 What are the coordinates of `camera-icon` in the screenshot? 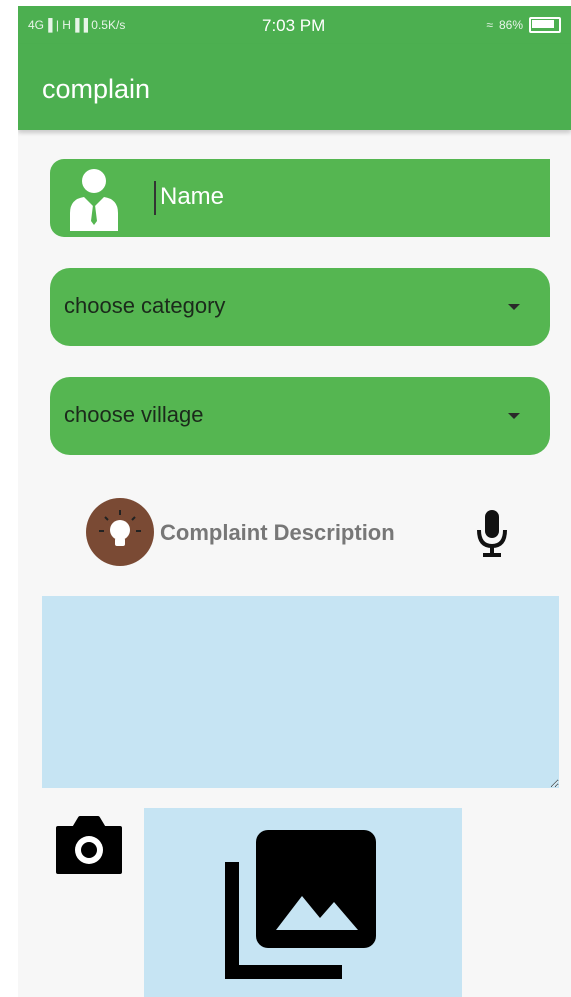 It's located at (89, 845).